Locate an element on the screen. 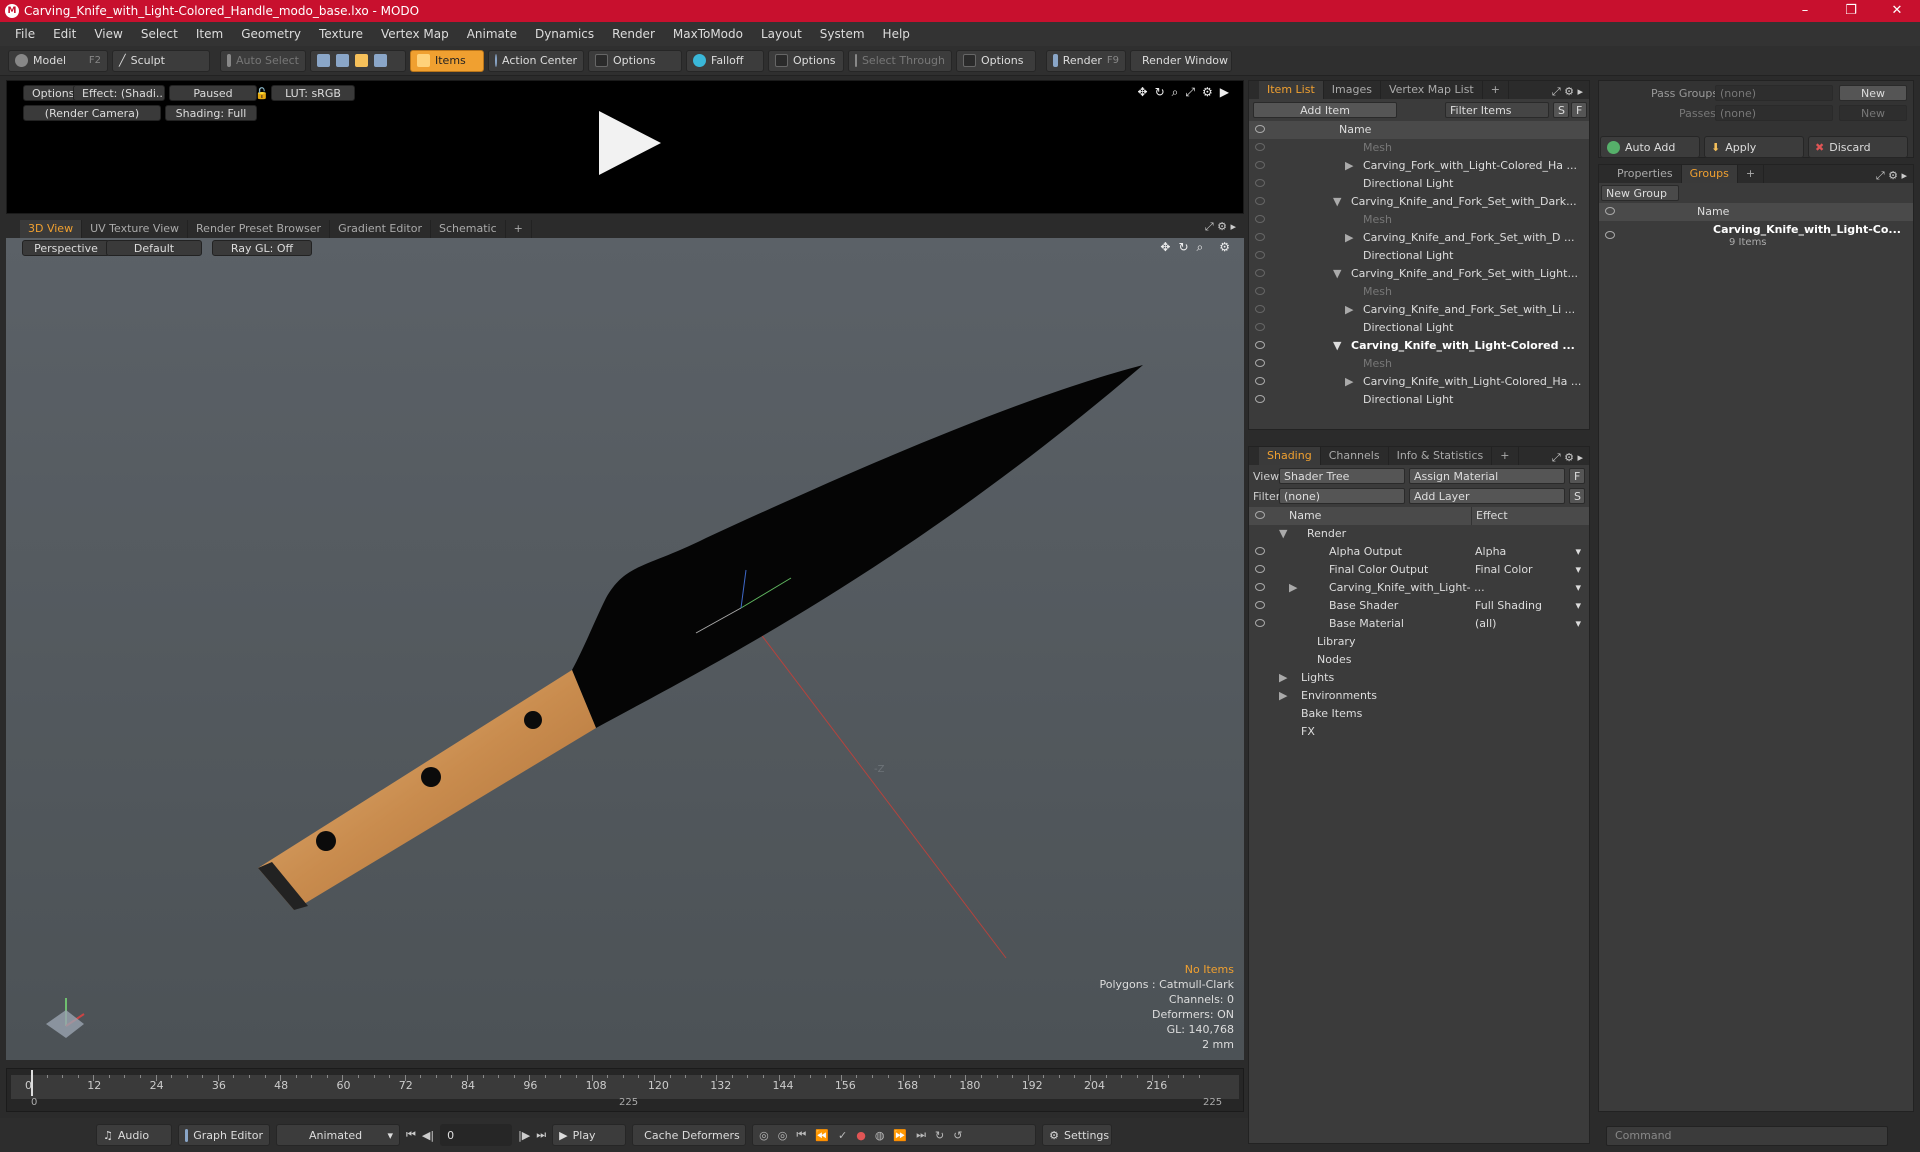 The width and height of the screenshot is (1920, 1152). prev-key-icon: ⏪ is located at coordinates (822, 1135).